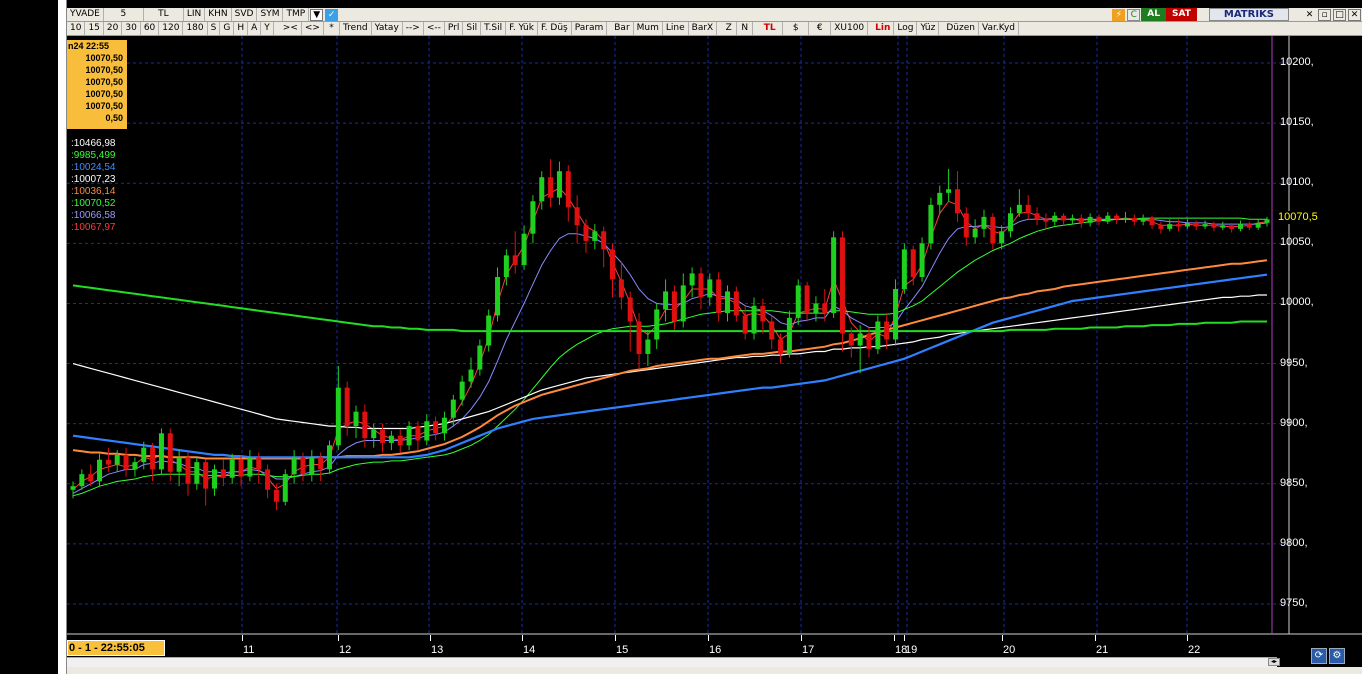  Describe the element at coordinates (113, 28) in the screenshot. I see `period-20: 20` at that location.